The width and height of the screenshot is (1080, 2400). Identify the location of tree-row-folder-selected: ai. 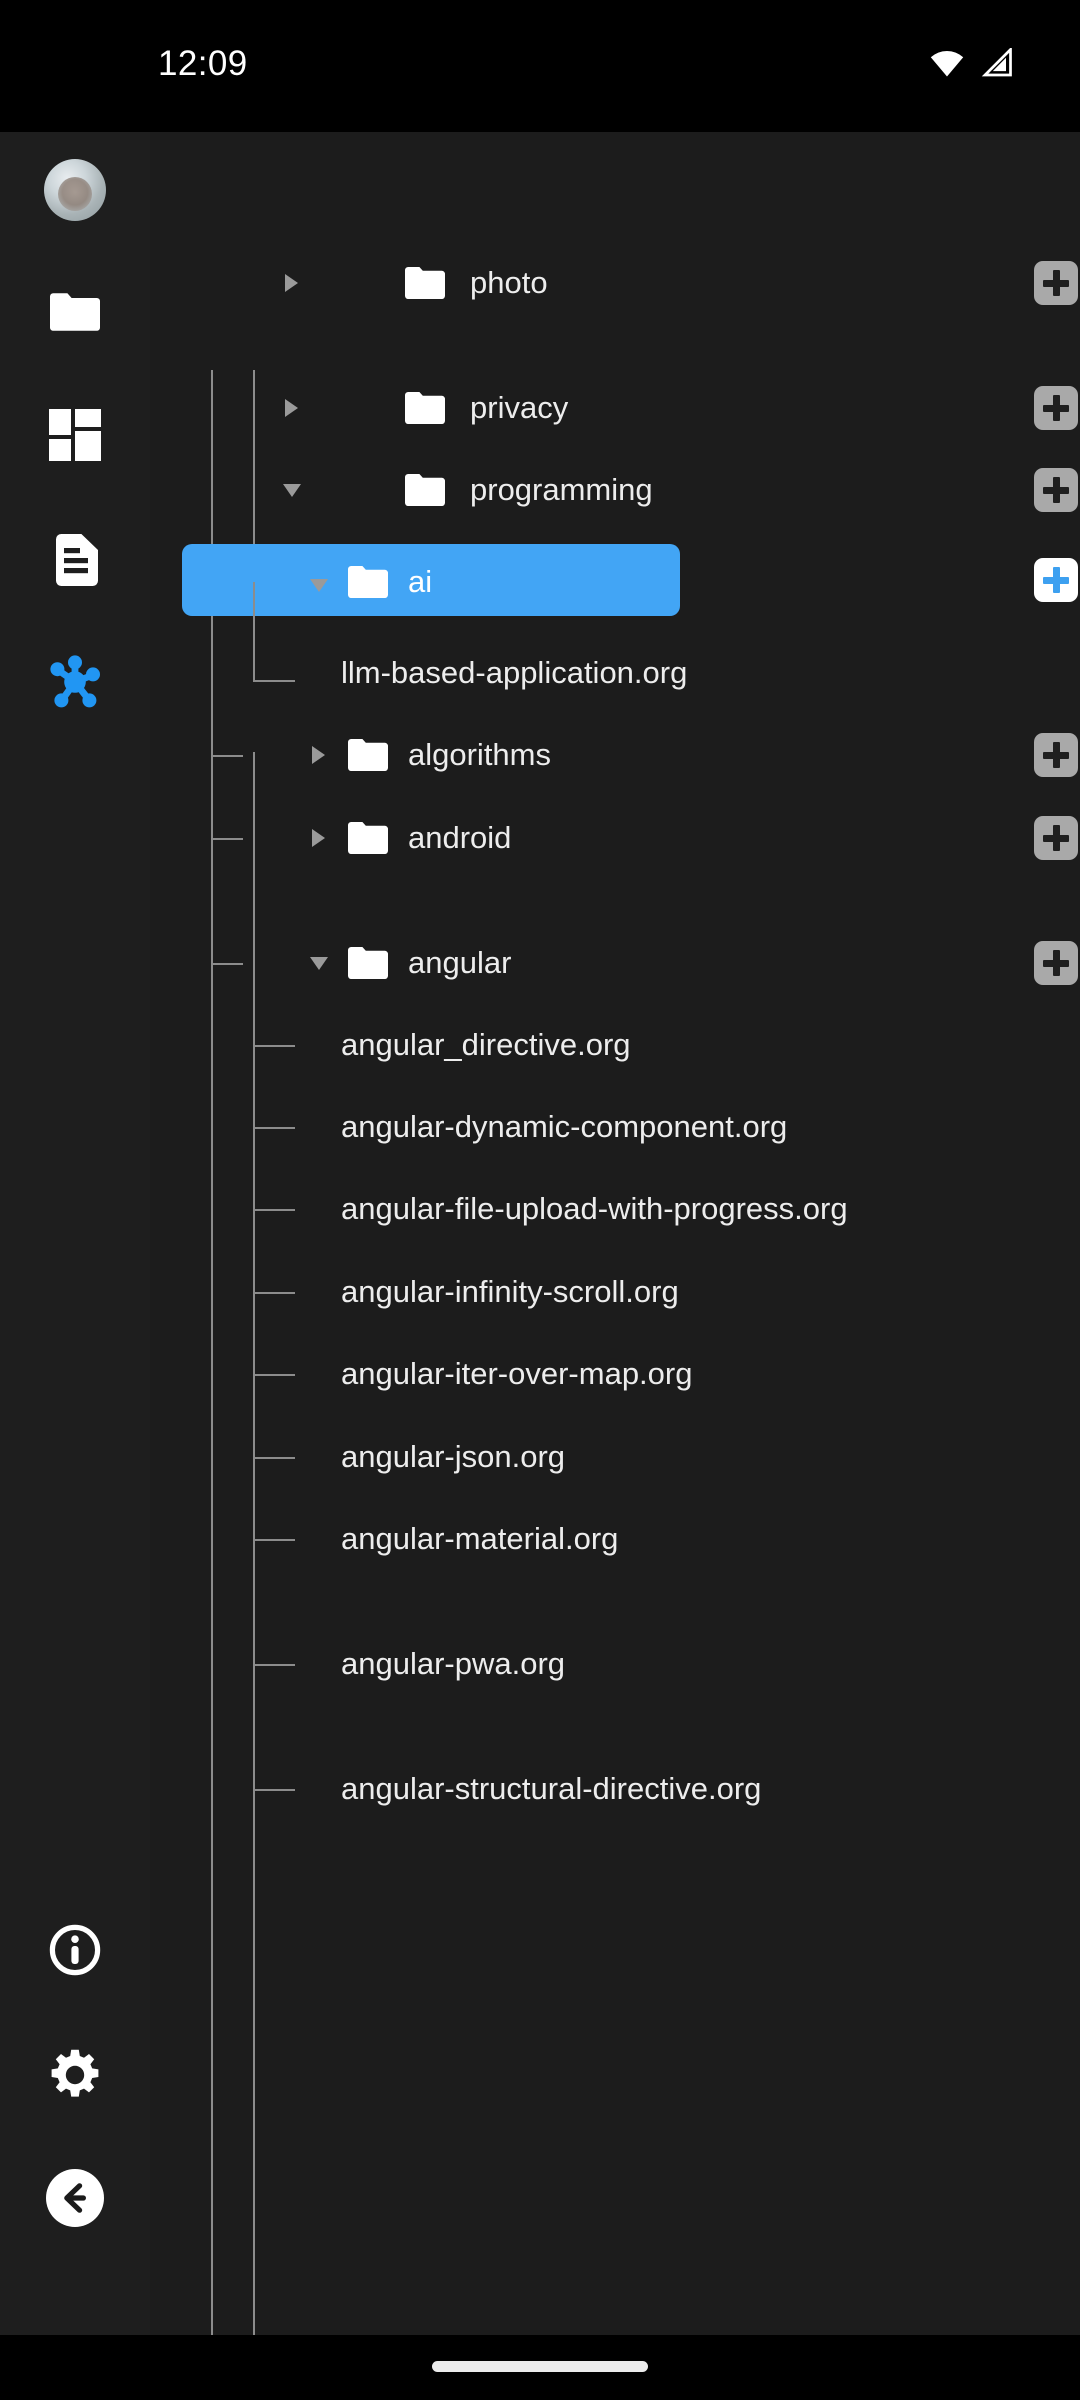
(615, 580).